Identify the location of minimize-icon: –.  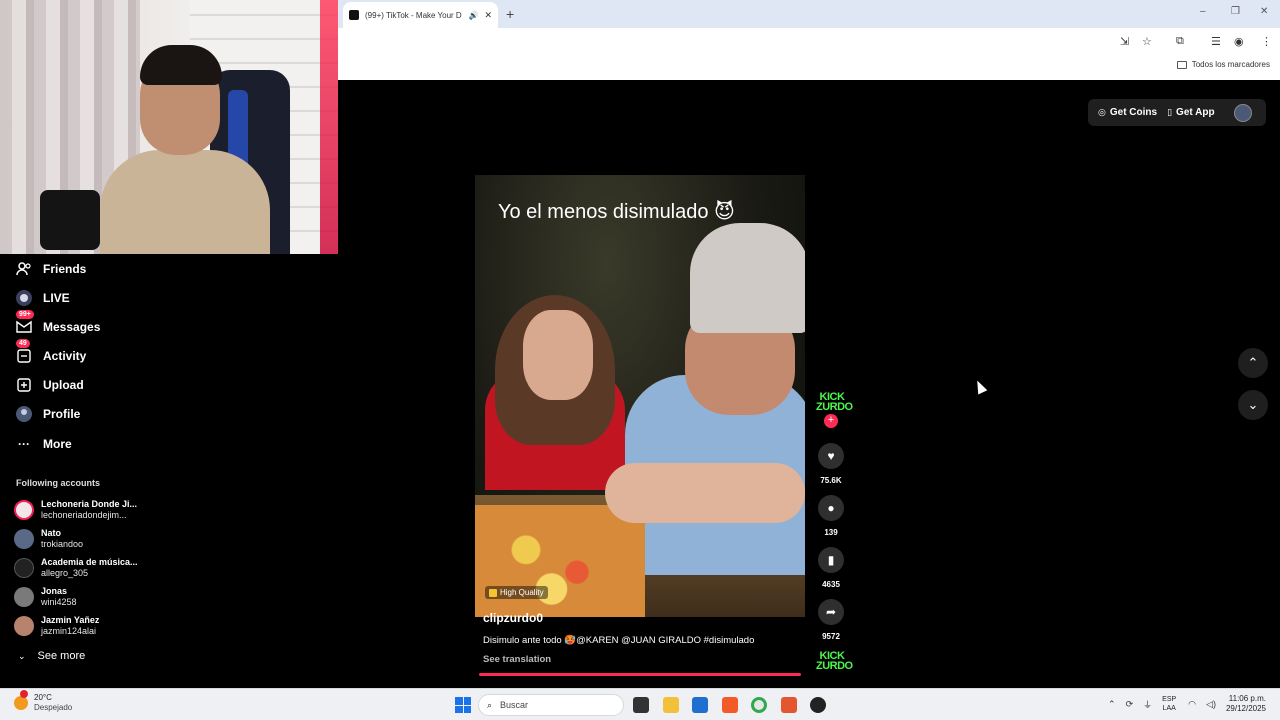
(1203, 11).